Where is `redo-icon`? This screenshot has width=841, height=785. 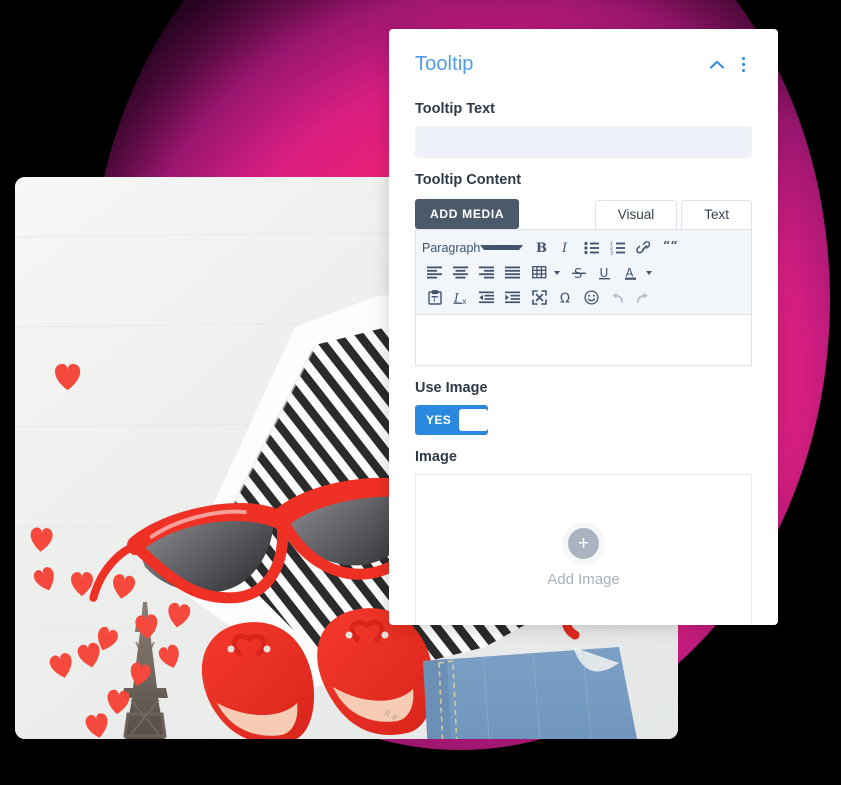 redo-icon is located at coordinates (643, 298).